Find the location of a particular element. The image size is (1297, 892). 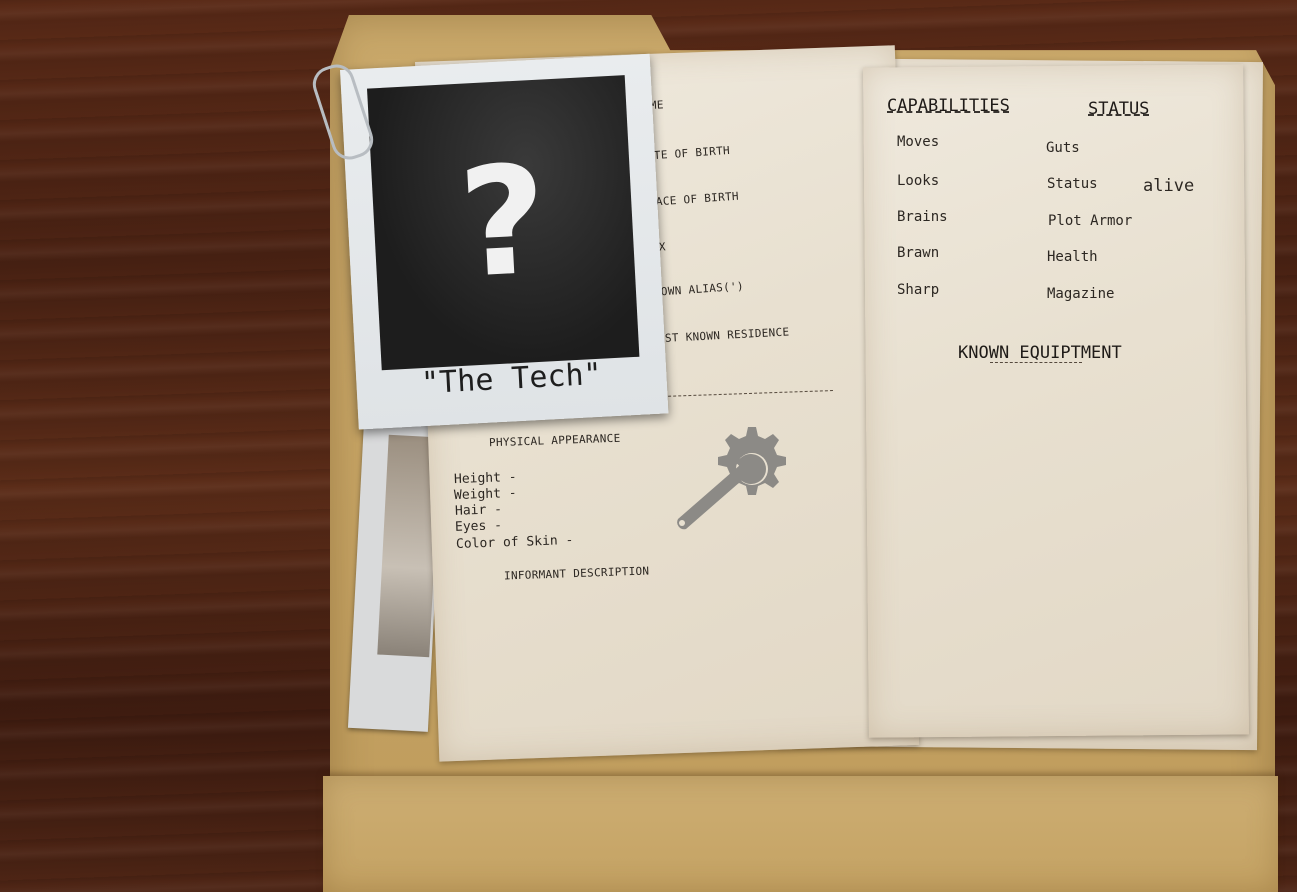

field-eyes: Eyes - is located at coordinates (478, 526).